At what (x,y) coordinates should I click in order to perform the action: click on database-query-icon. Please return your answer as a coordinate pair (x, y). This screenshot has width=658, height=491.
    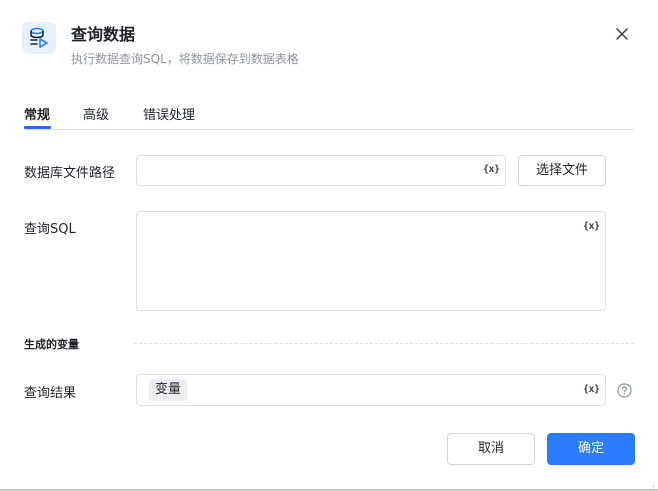
    Looking at the image, I should click on (39, 38).